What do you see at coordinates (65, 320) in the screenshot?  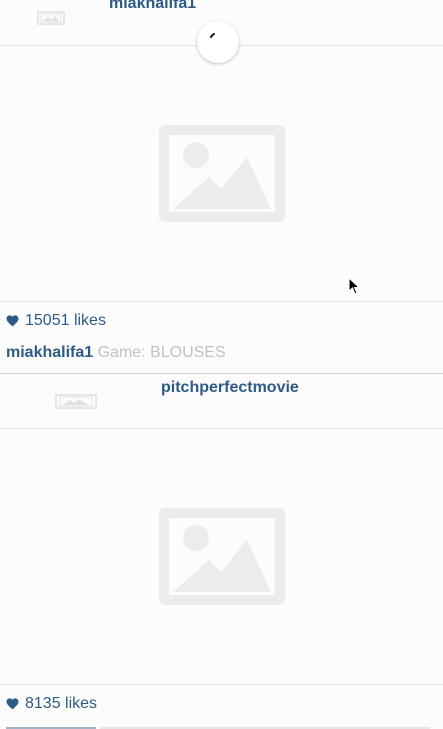 I see `likes-label: 15051 likes` at bounding box center [65, 320].